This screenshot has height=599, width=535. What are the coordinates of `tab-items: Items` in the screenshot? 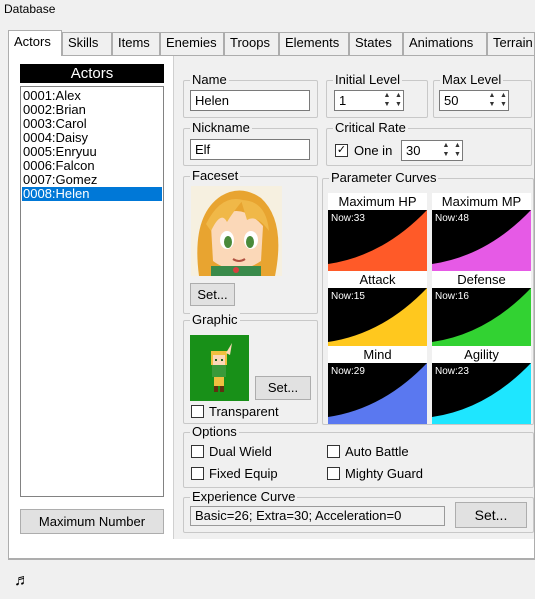 It's located at (136, 43).